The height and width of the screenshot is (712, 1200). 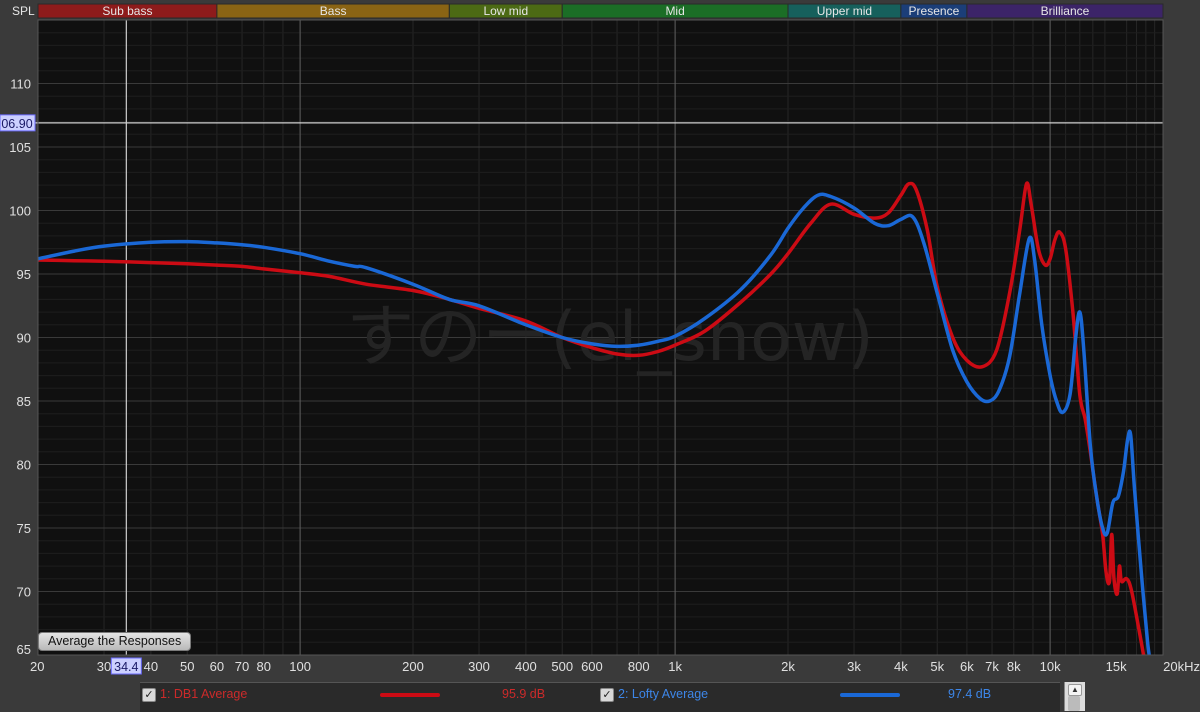 What do you see at coordinates (23, 11) in the screenshot?
I see `y-axis-title: SPL` at bounding box center [23, 11].